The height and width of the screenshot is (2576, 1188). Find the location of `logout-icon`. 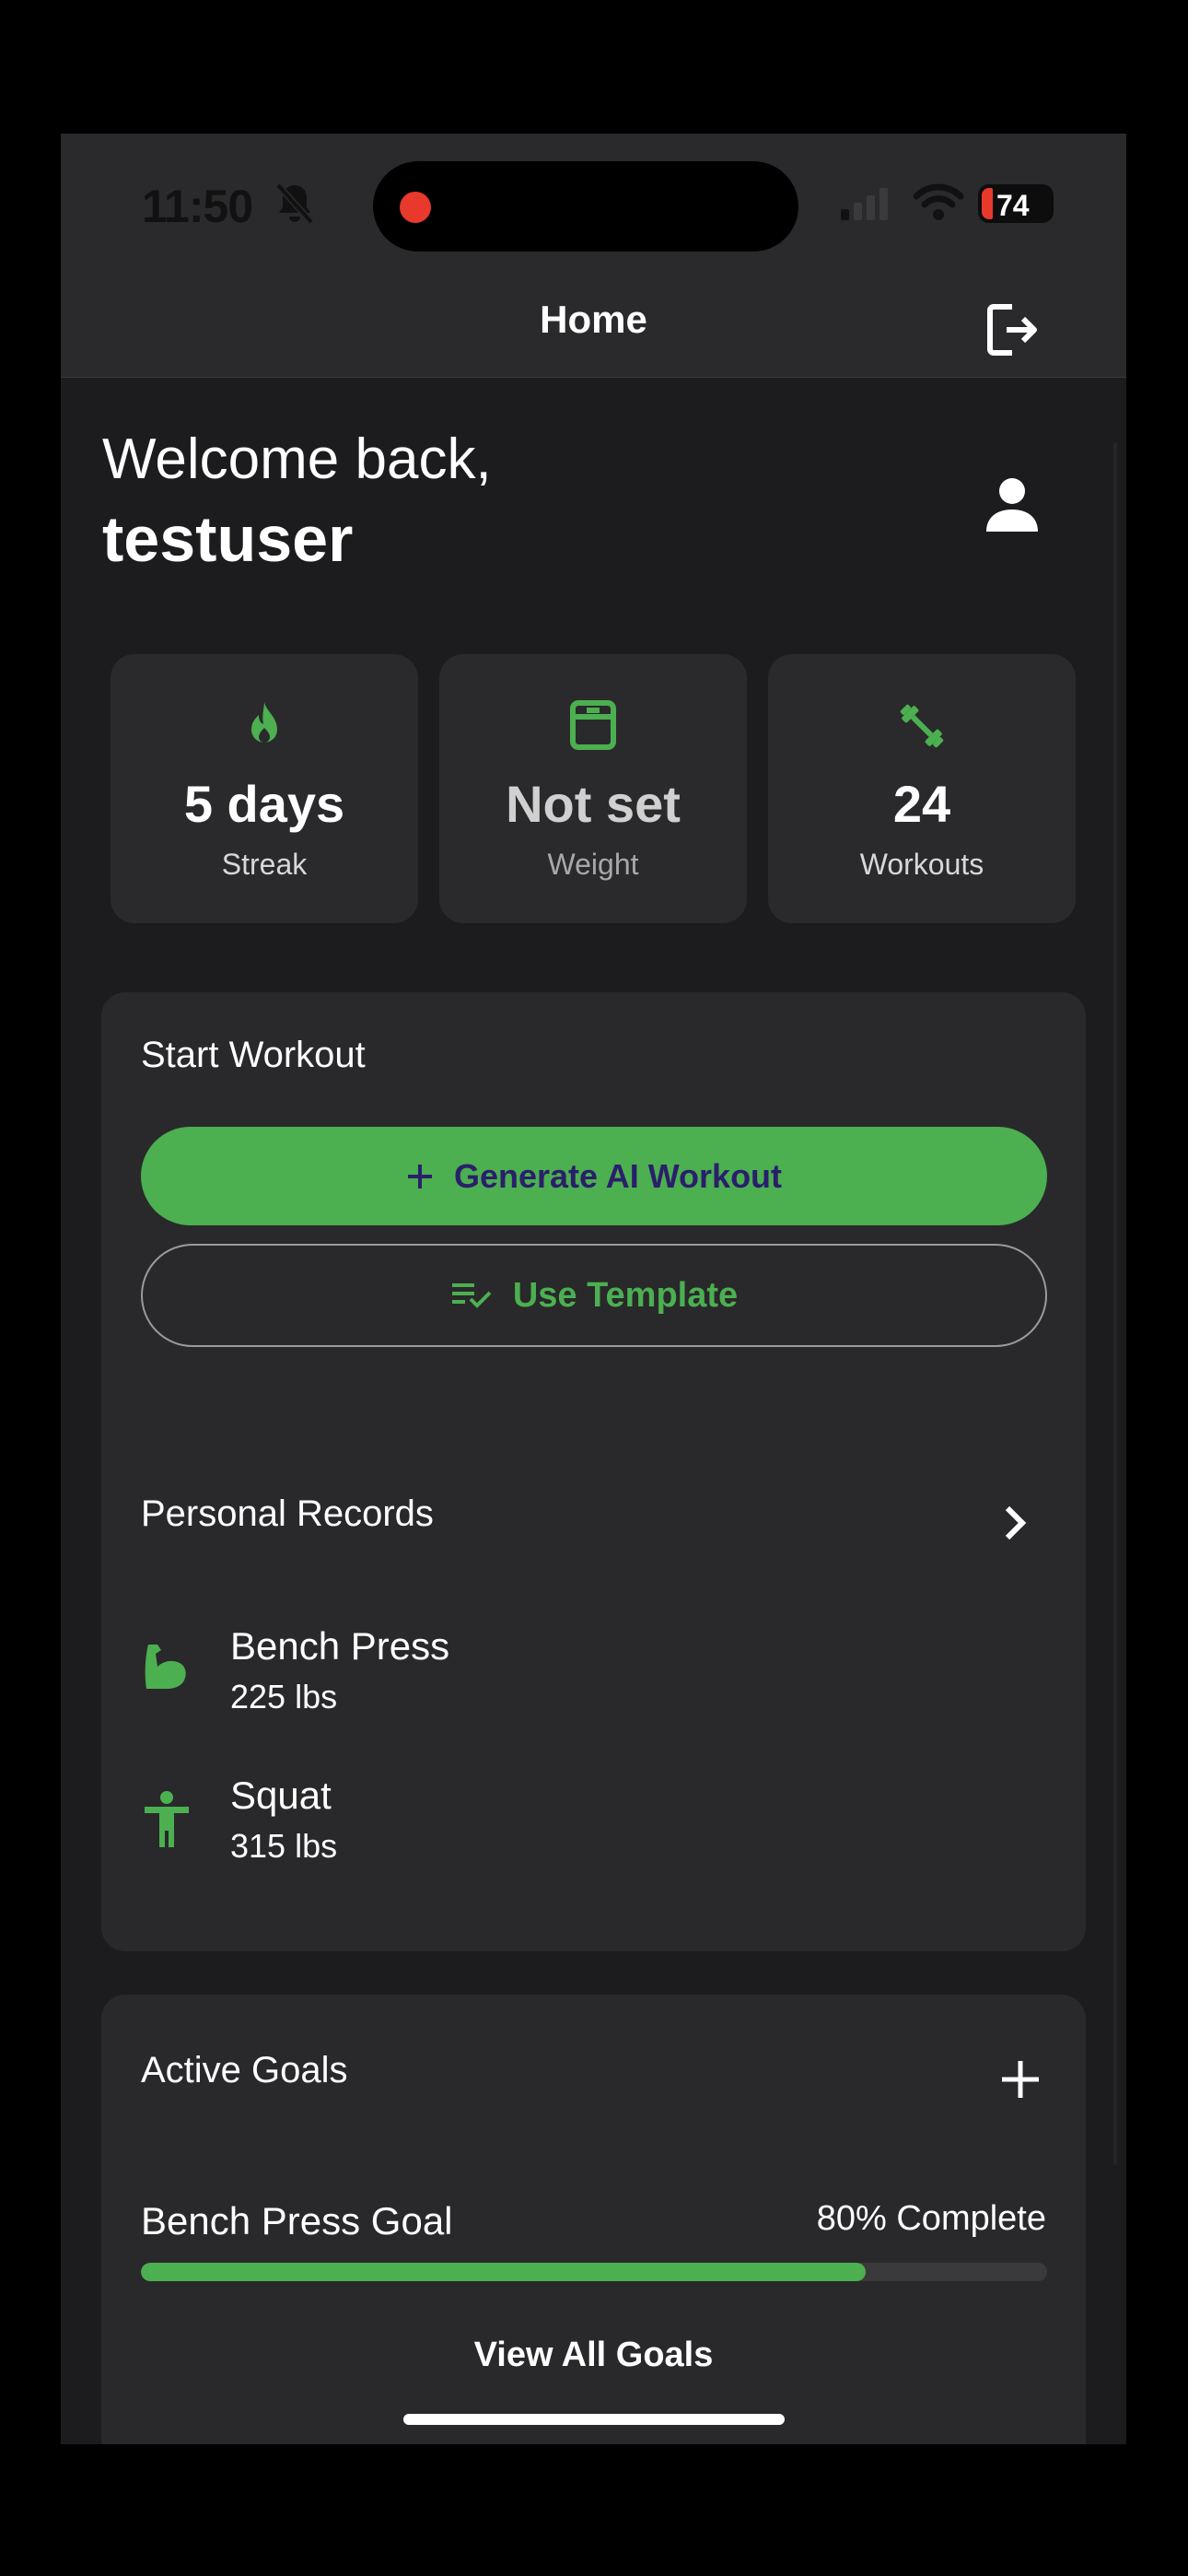

logout-icon is located at coordinates (1013, 329).